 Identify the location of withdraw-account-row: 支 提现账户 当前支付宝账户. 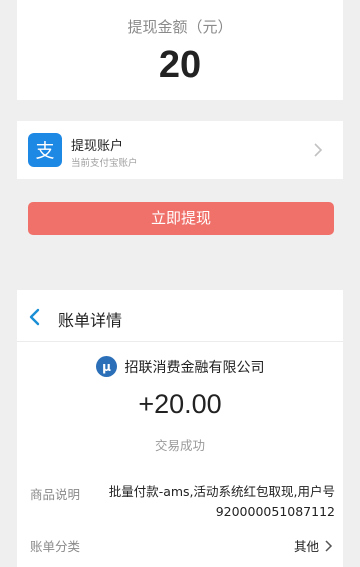
(180, 150).